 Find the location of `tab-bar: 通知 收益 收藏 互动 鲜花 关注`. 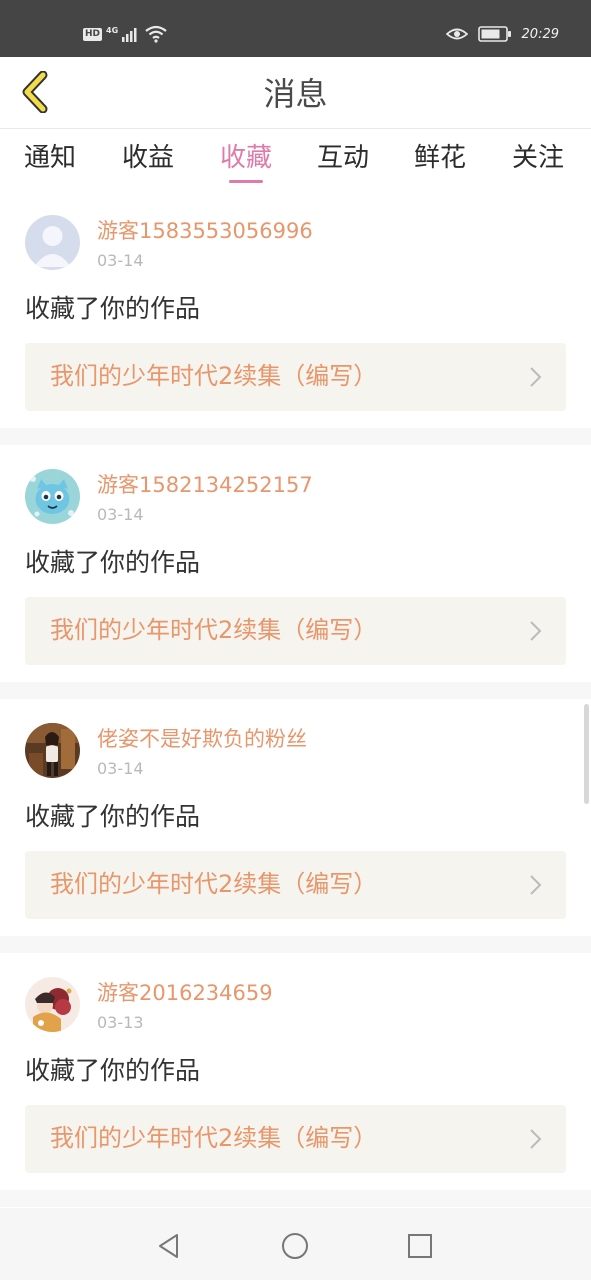

tab-bar: 通知 收益 收藏 互动 鲜花 关注 is located at coordinates (295, 160).